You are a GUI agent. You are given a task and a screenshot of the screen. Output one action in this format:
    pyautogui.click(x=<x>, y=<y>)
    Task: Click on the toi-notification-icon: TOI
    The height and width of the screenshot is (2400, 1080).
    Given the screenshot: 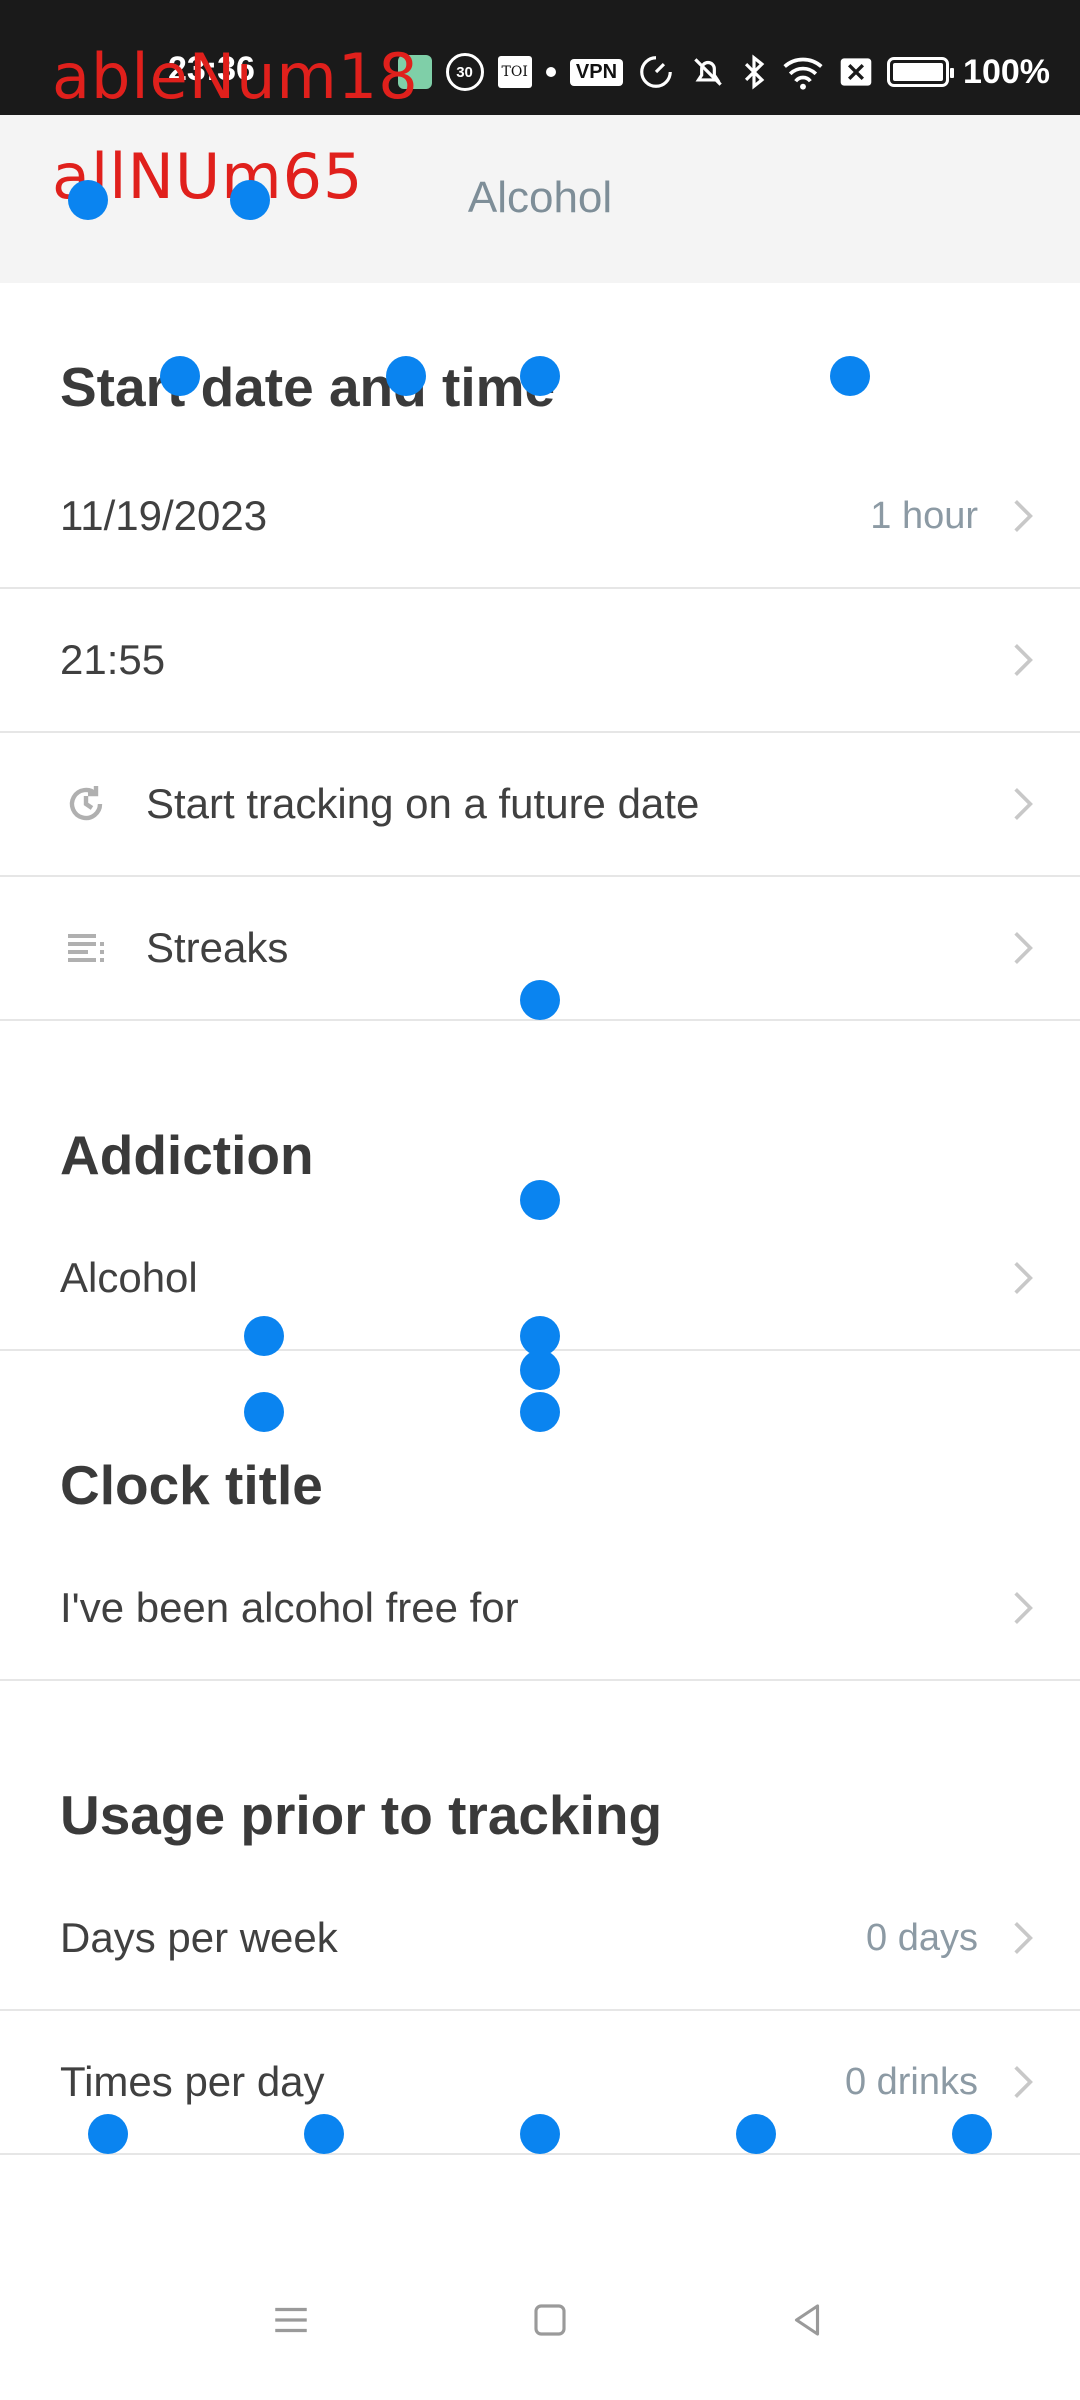 What is the action you would take?
    pyautogui.click(x=514, y=72)
    